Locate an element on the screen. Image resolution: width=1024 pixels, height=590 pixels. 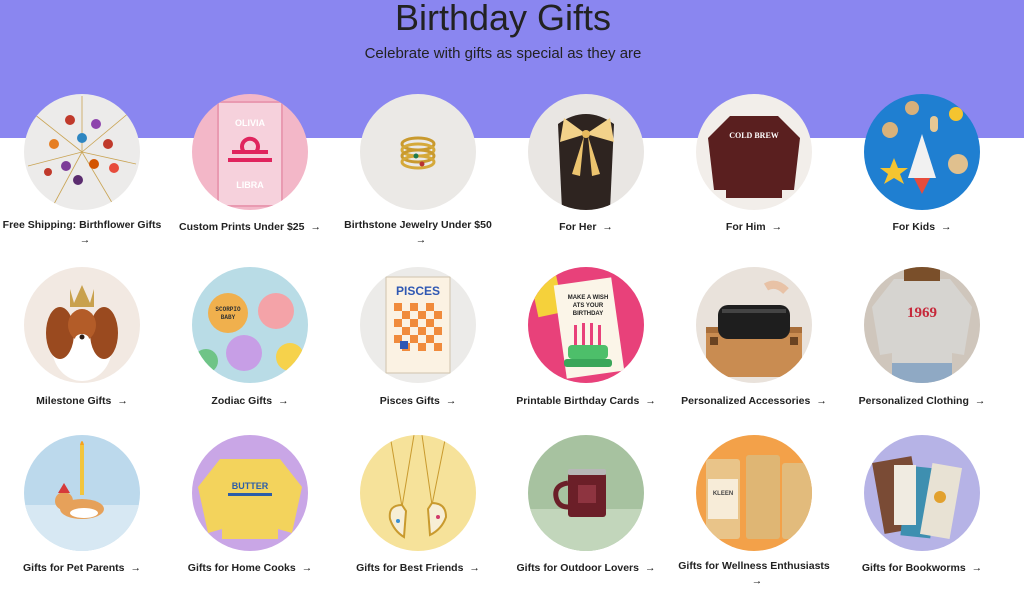
category-label: Gifts for Outdoor Lovers → is located at coordinates (586, 568).